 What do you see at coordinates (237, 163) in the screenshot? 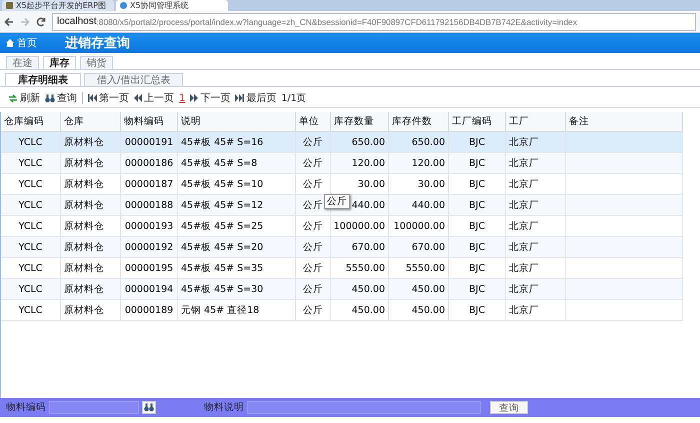
I see `table-cell: 45#板 45# S=8` at bounding box center [237, 163].